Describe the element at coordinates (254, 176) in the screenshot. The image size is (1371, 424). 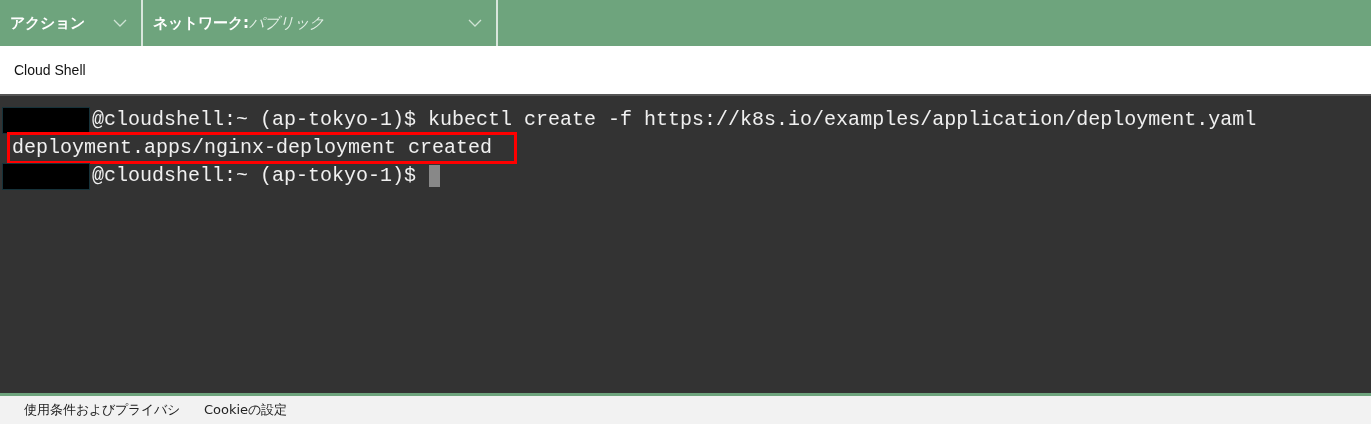
I see `terminal-line: @cloudshell:~ (ap-tokyo-1)$` at that location.